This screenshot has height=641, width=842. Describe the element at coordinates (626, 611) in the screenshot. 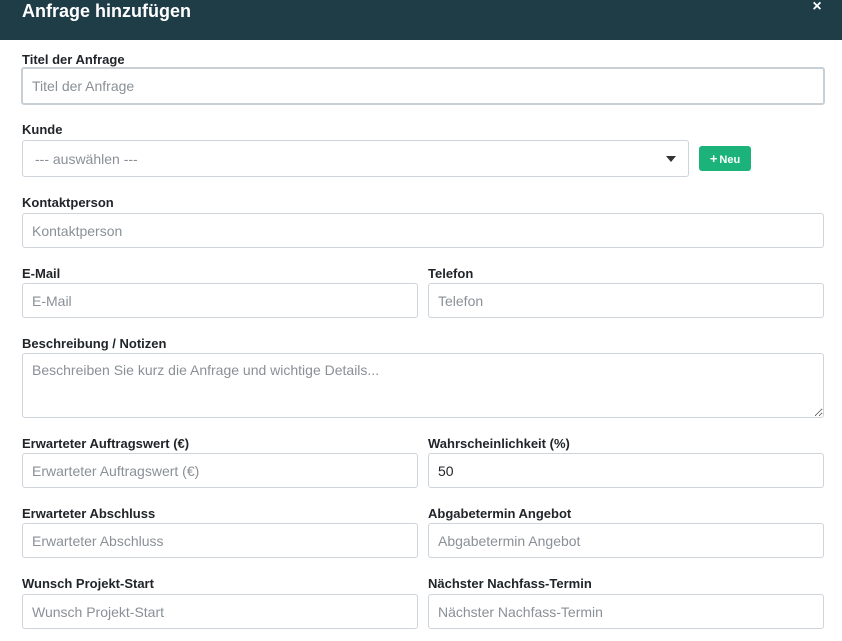

I see `next-followup-input` at that location.